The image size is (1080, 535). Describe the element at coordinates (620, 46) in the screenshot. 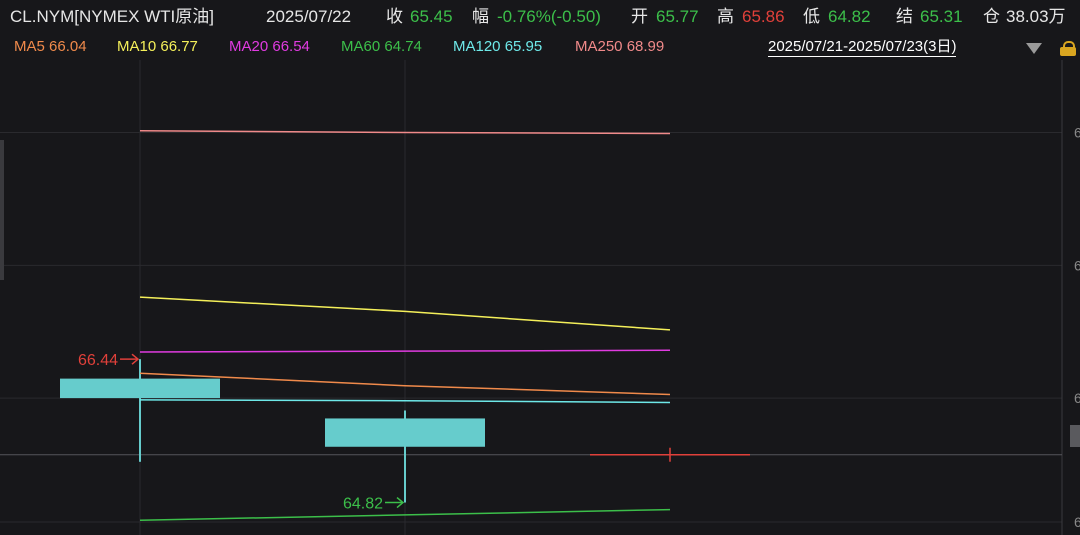

I see `ma-legend-item: MA250 68.99` at that location.